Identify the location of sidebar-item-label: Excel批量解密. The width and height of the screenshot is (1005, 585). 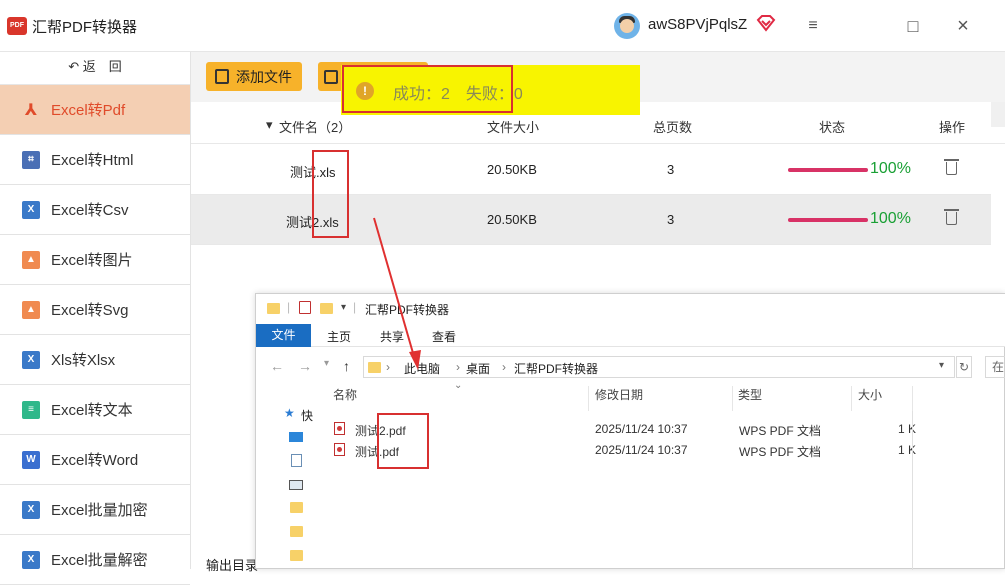
(99, 560).